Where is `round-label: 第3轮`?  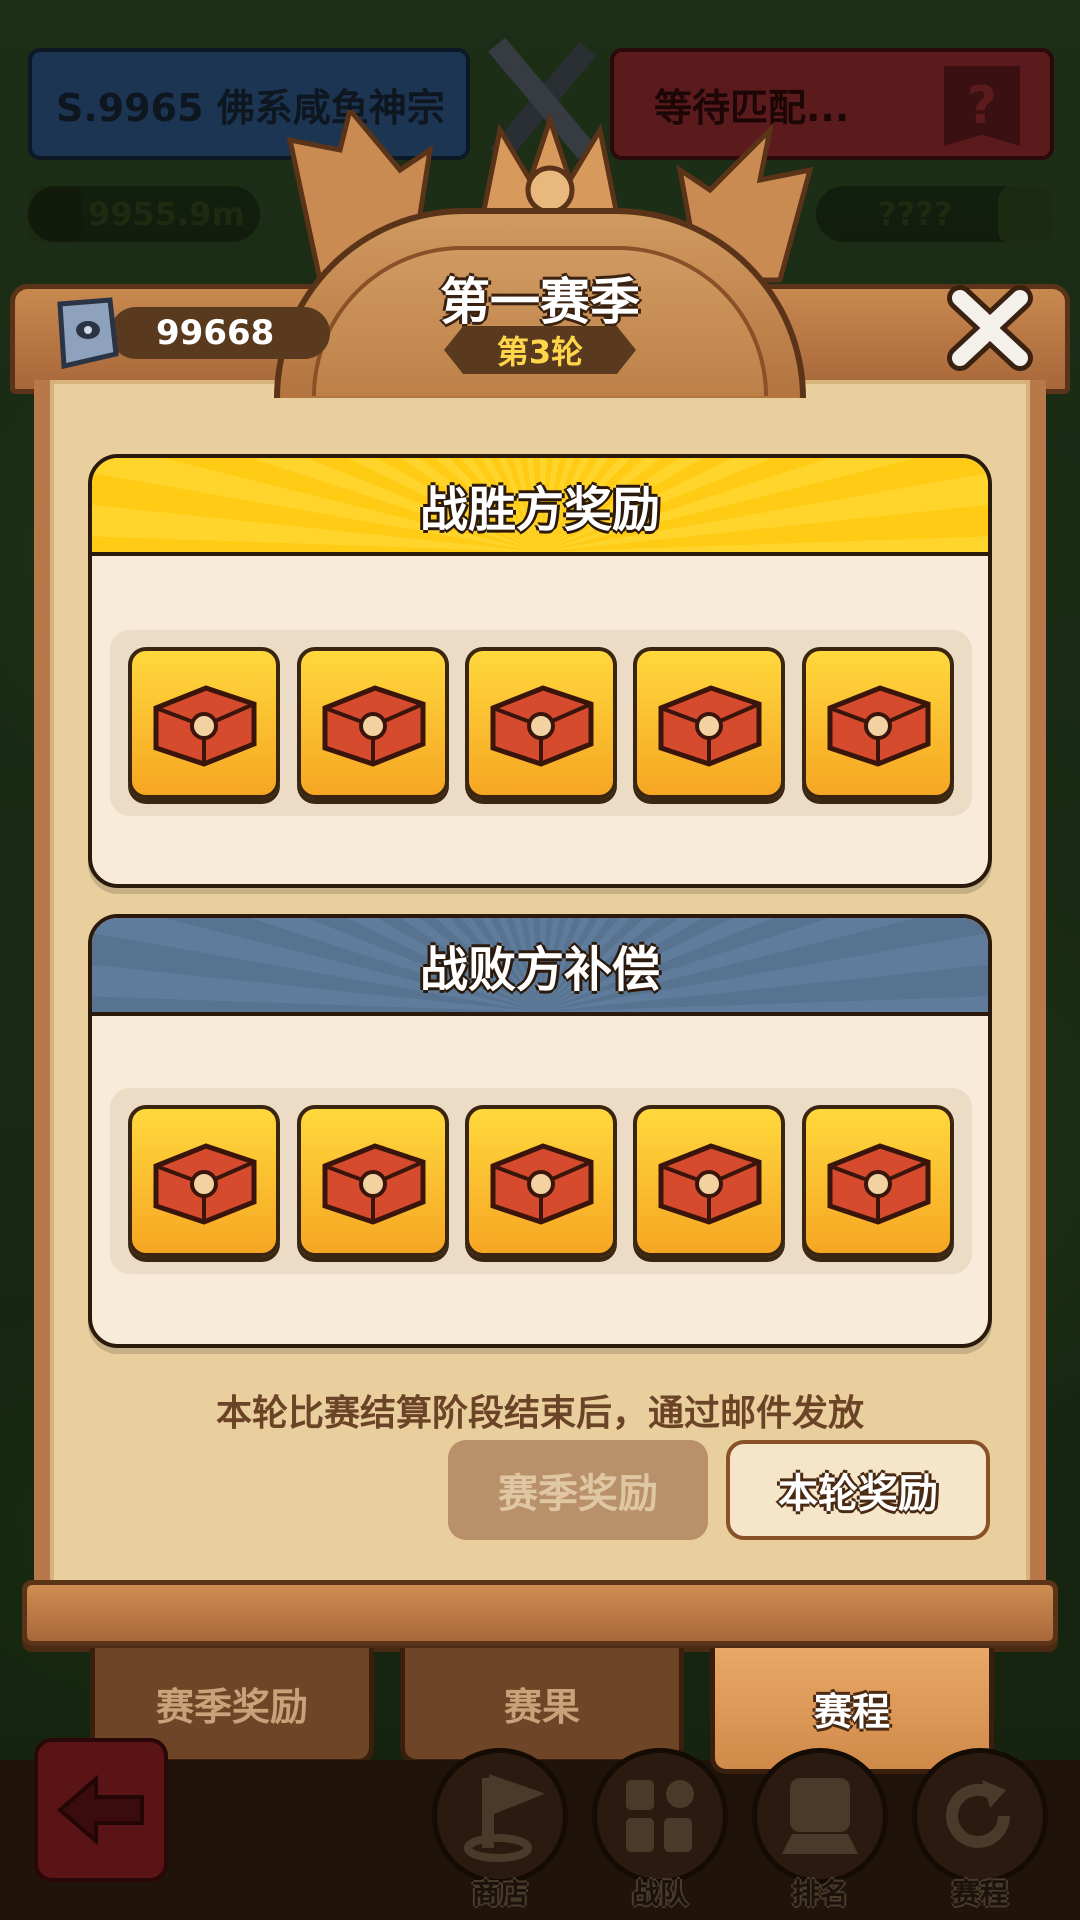
round-label: 第3轮 is located at coordinates (540, 350).